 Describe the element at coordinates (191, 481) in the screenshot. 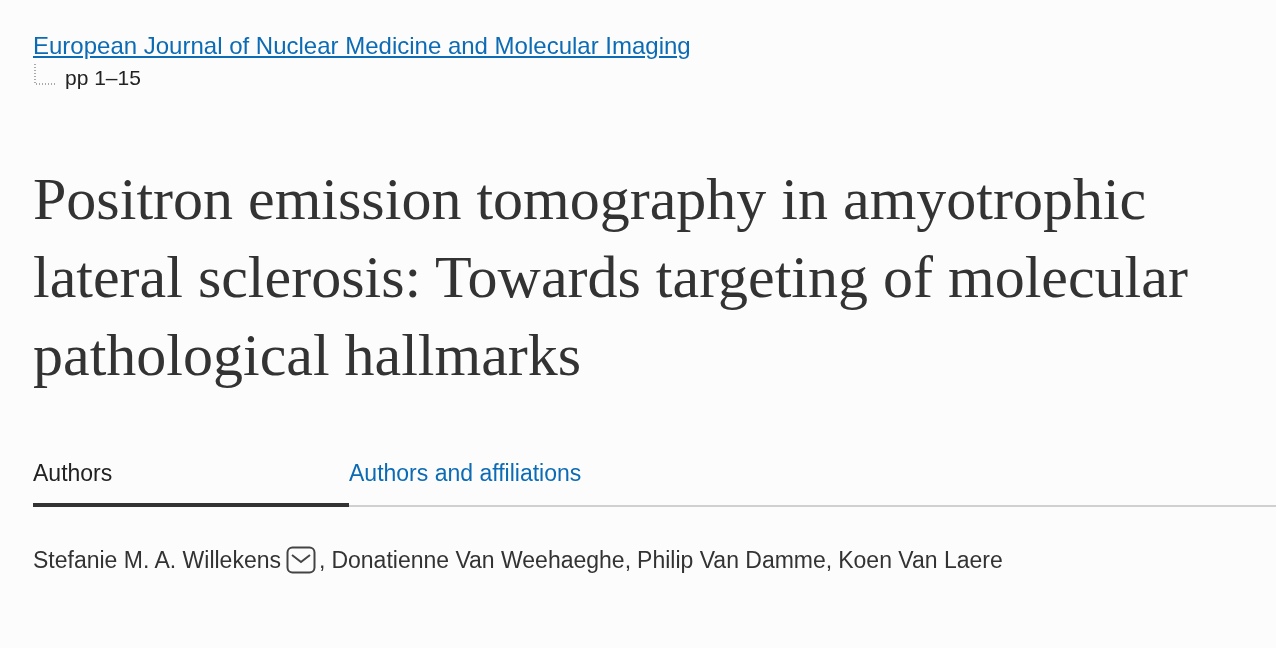

I see `tab: Authors` at that location.